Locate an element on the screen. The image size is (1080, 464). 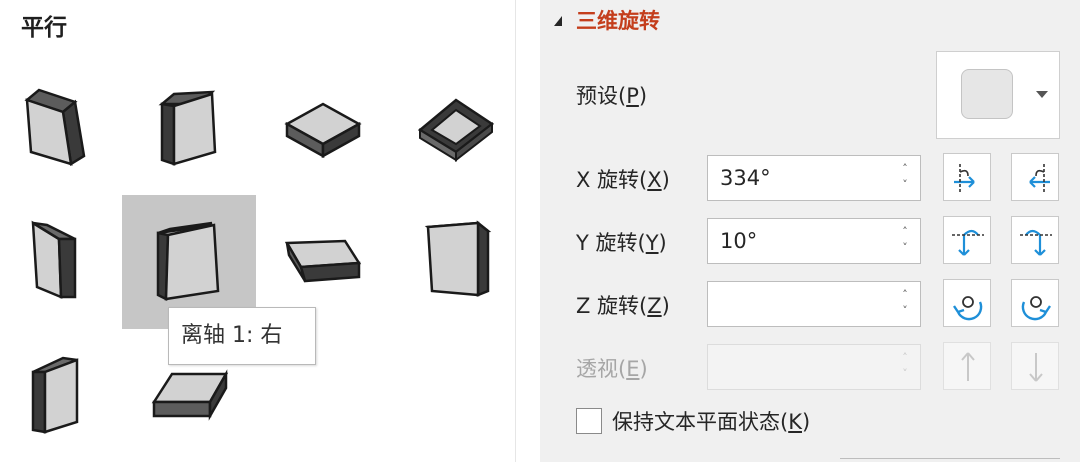
z-rotate-clockwise-button is located at coordinates (1035, 303).